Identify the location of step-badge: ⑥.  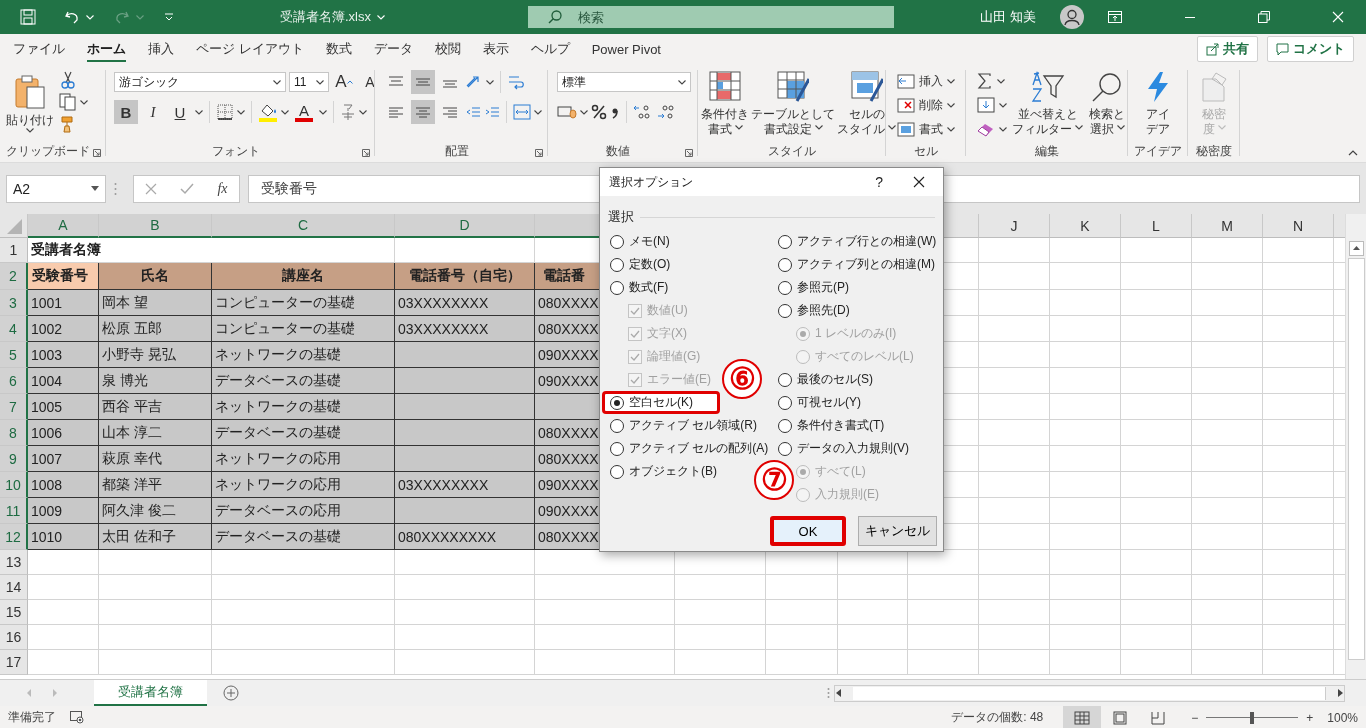
(742, 379).